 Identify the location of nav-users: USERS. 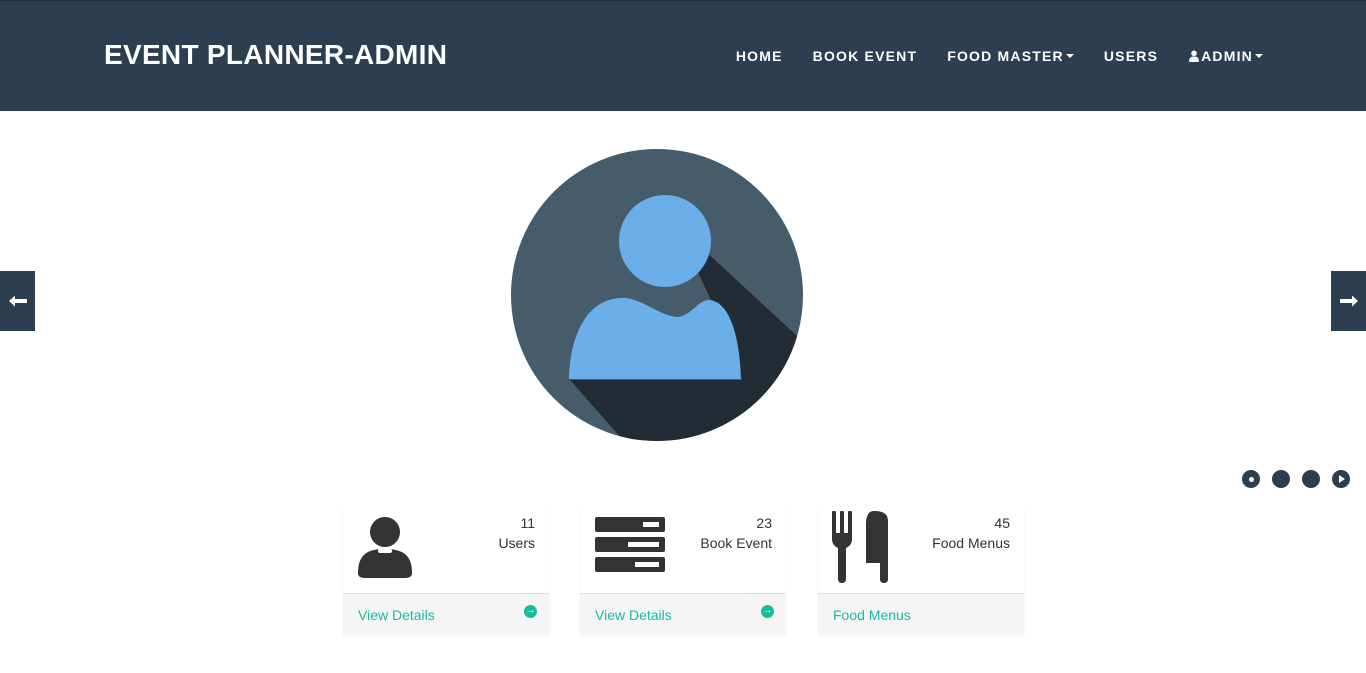
(1131, 56).